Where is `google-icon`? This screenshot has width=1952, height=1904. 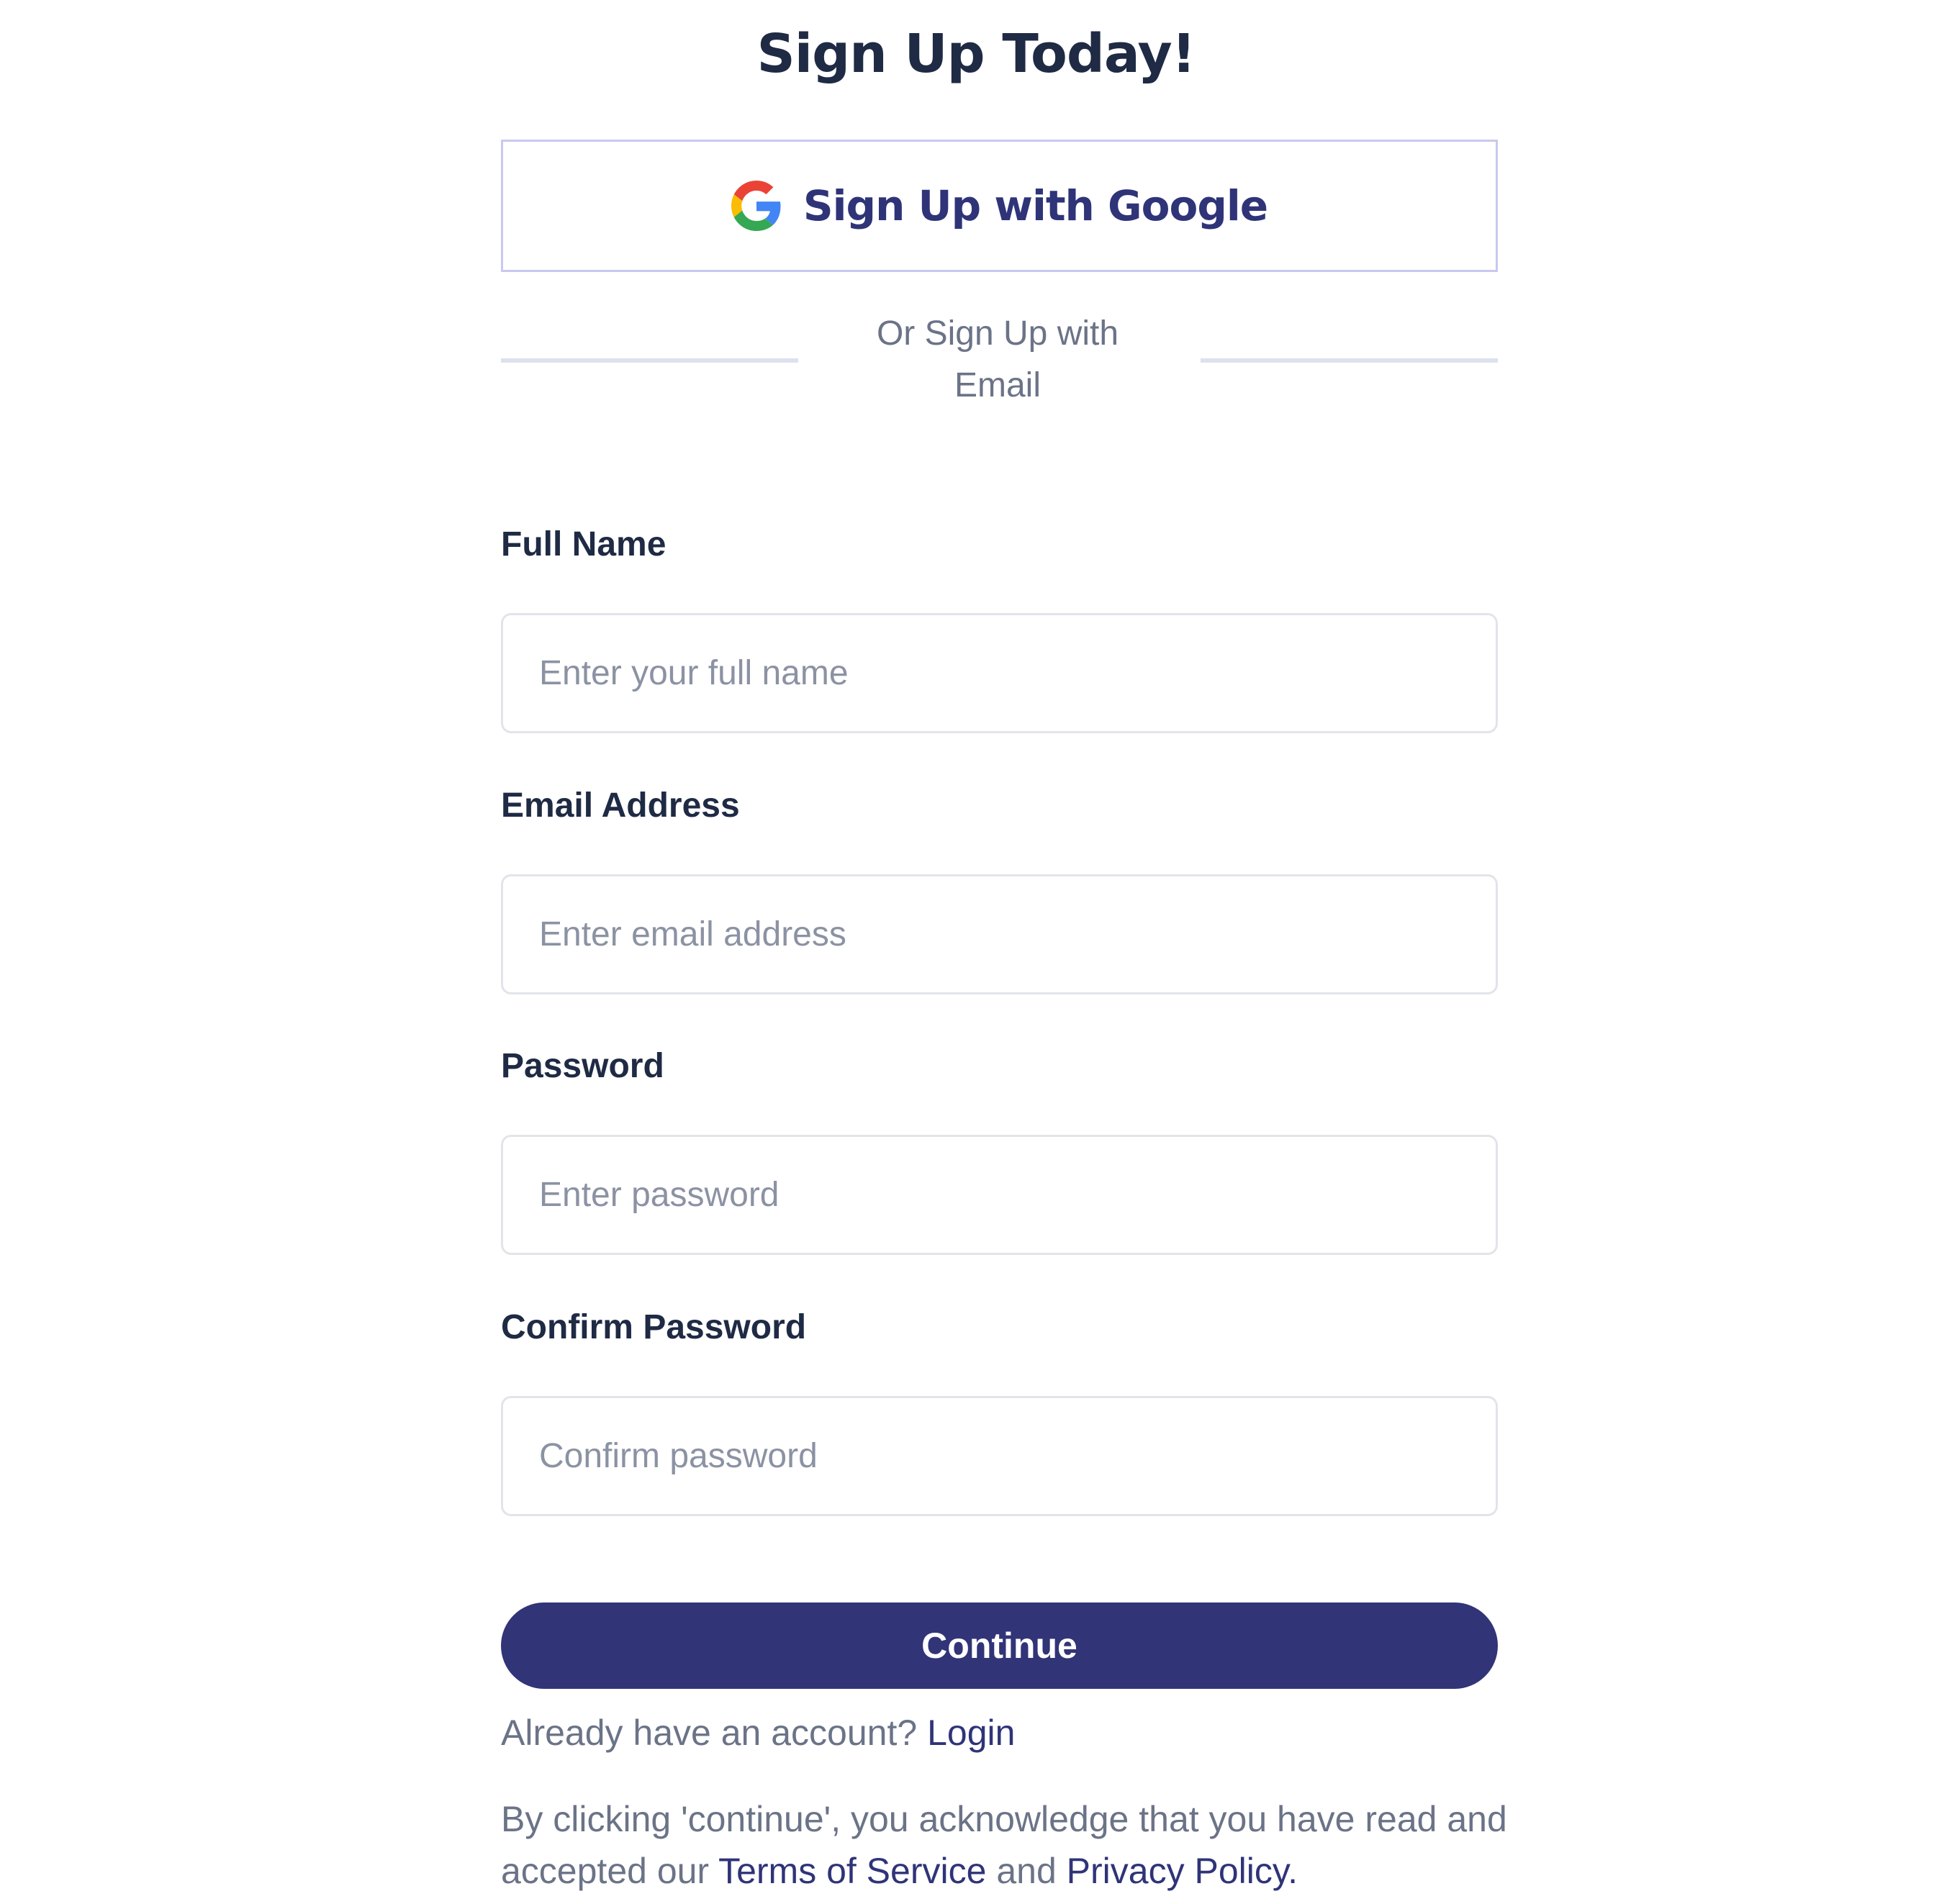 google-icon is located at coordinates (756, 206).